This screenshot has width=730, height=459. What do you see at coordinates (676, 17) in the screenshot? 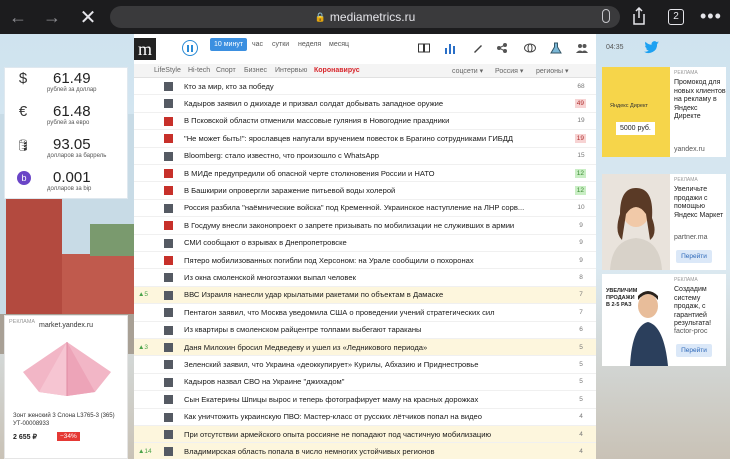
I see `tab-count-button: 2` at bounding box center [676, 17].